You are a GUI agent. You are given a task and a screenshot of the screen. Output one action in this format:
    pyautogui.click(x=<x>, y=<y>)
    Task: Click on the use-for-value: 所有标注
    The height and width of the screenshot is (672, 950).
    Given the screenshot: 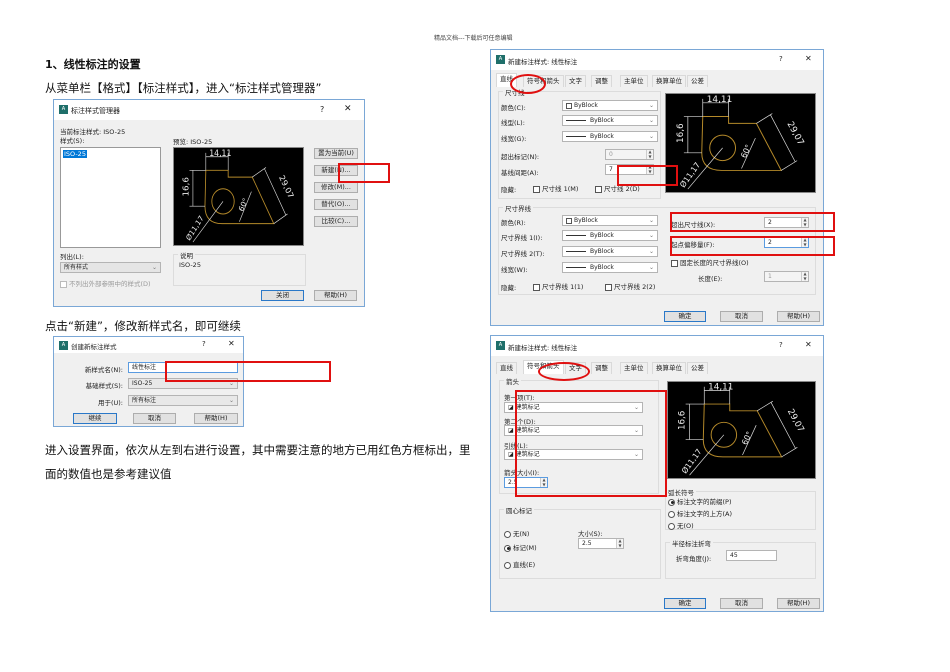 What is the action you would take?
    pyautogui.click(x=144, y=400)
    